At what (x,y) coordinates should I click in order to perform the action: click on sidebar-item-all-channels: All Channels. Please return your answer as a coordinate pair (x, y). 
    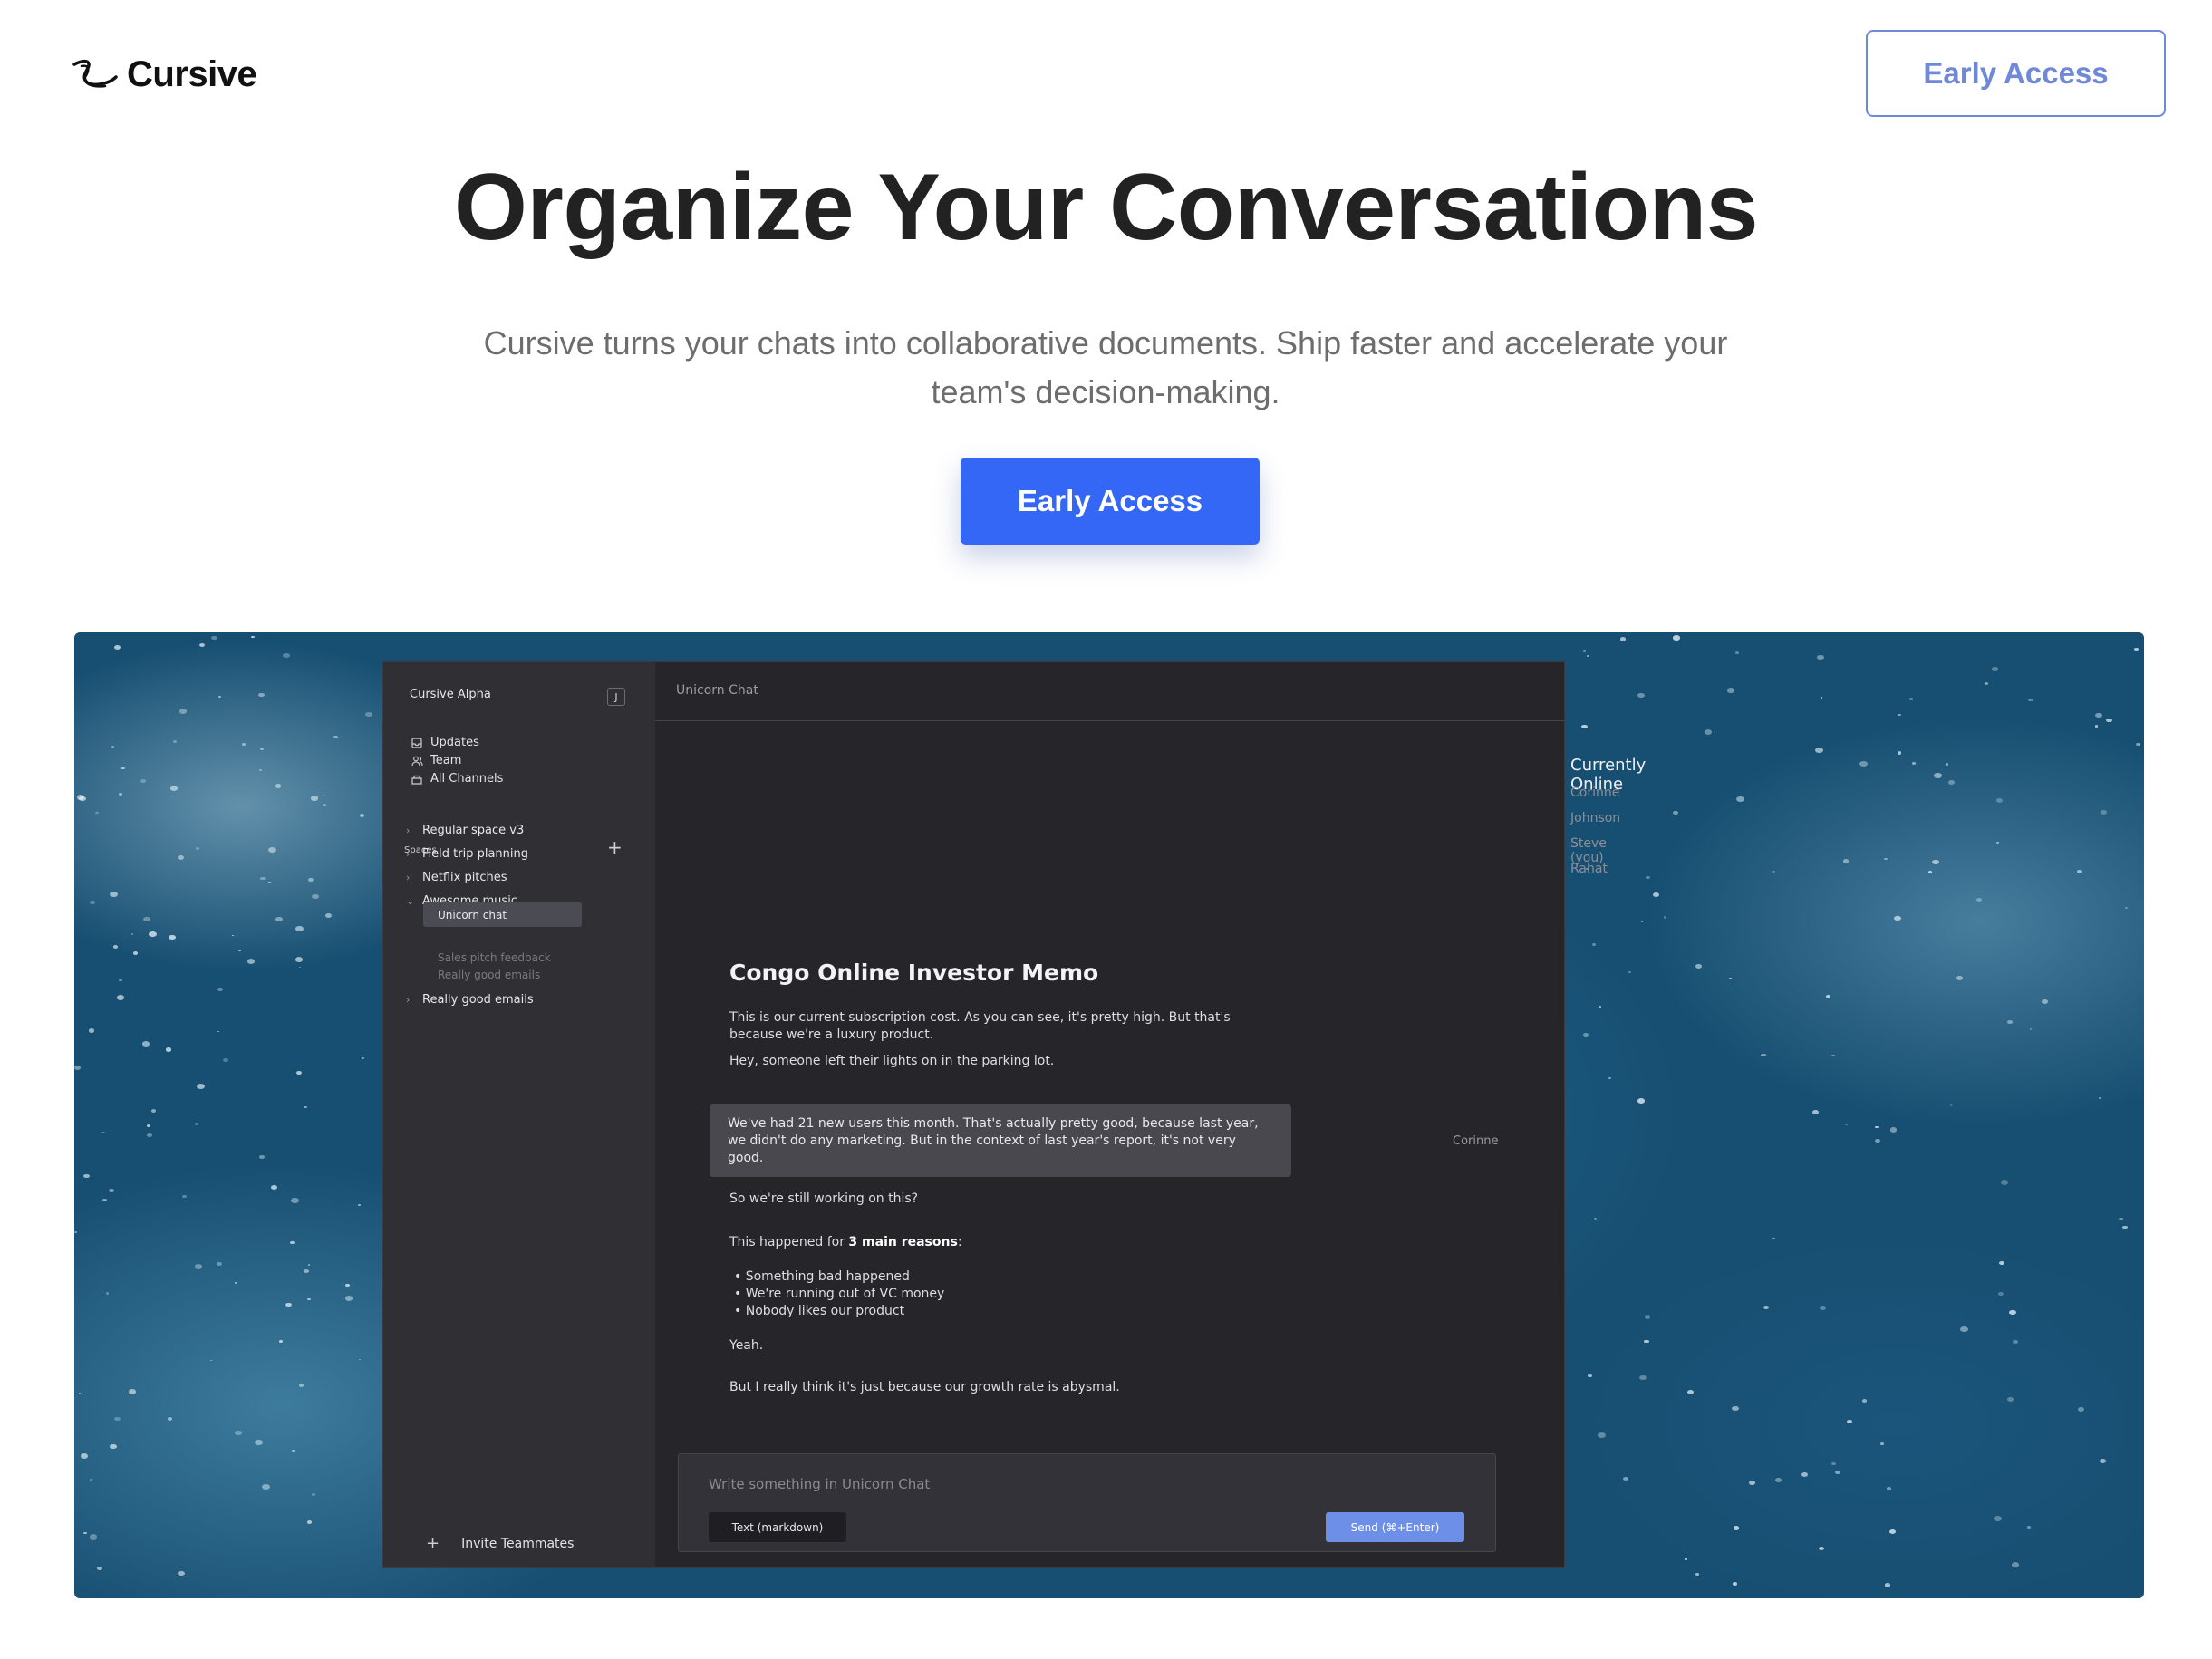
    Looking at the image, I should click on (457, 779).